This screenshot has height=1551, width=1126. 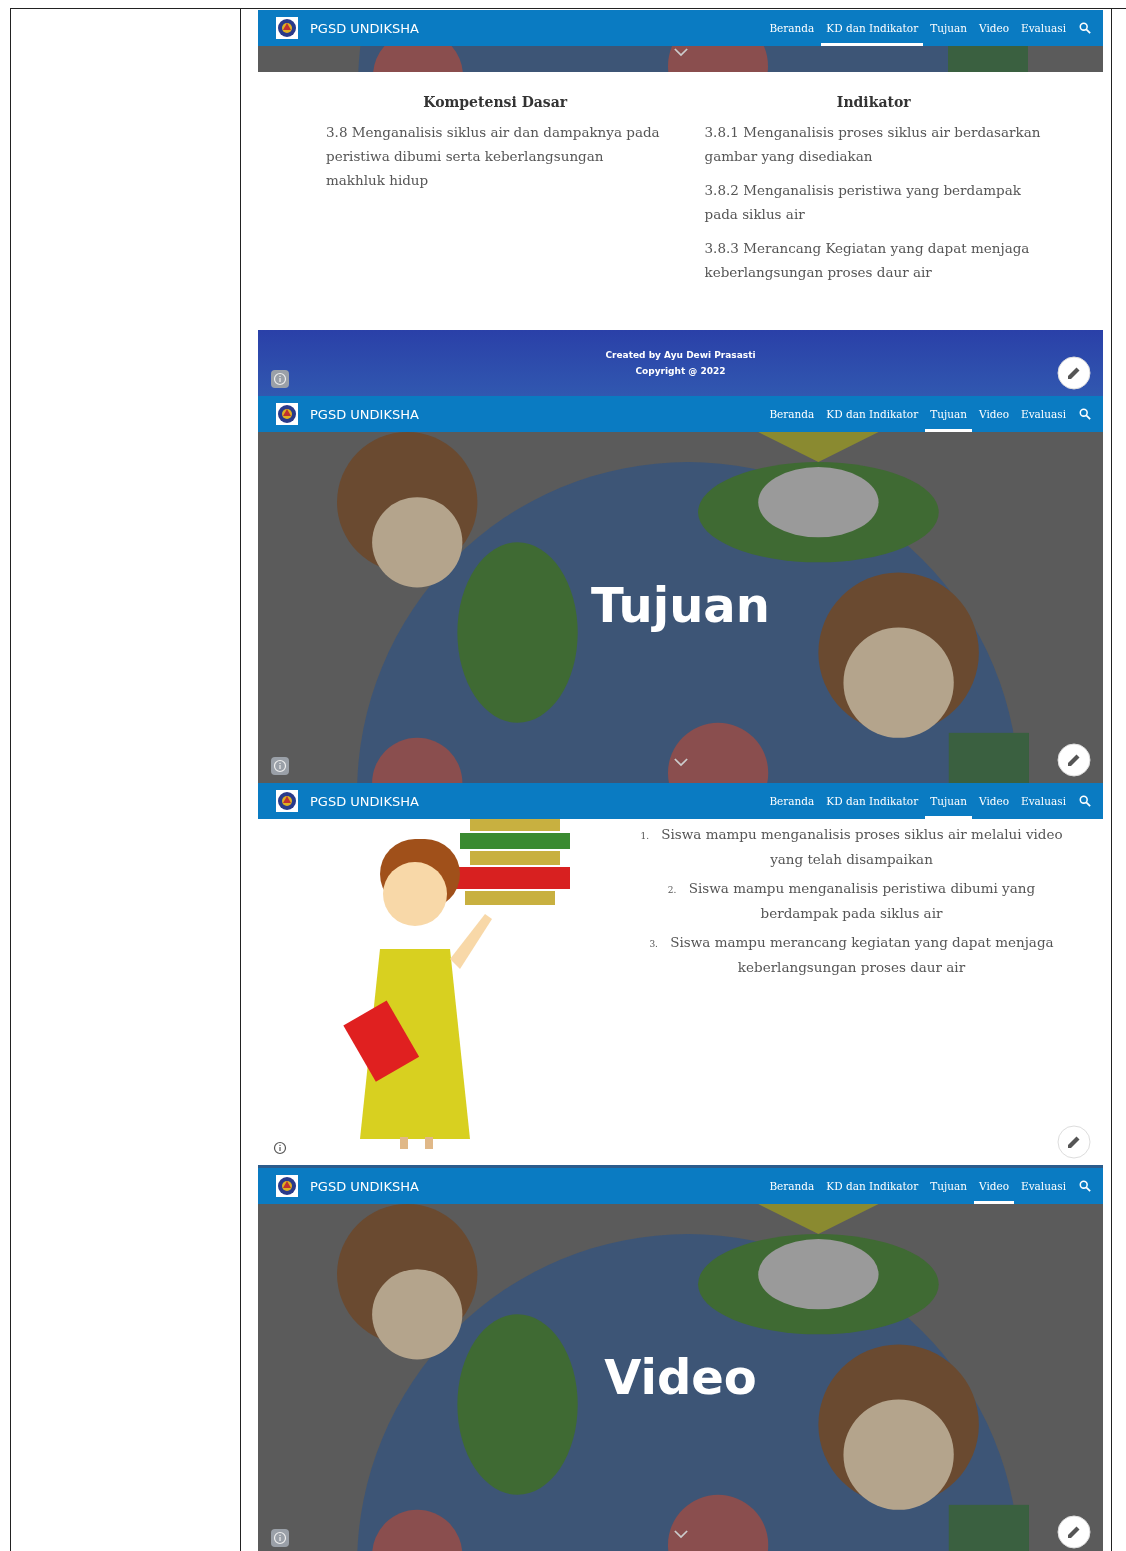 I want to click on indicator-text: 3.8 Menganalisis siklus air dan dampaknya pada peristiwa dibumi serta keberlangsungan makhluk hidup, so click(x=493, y=156).